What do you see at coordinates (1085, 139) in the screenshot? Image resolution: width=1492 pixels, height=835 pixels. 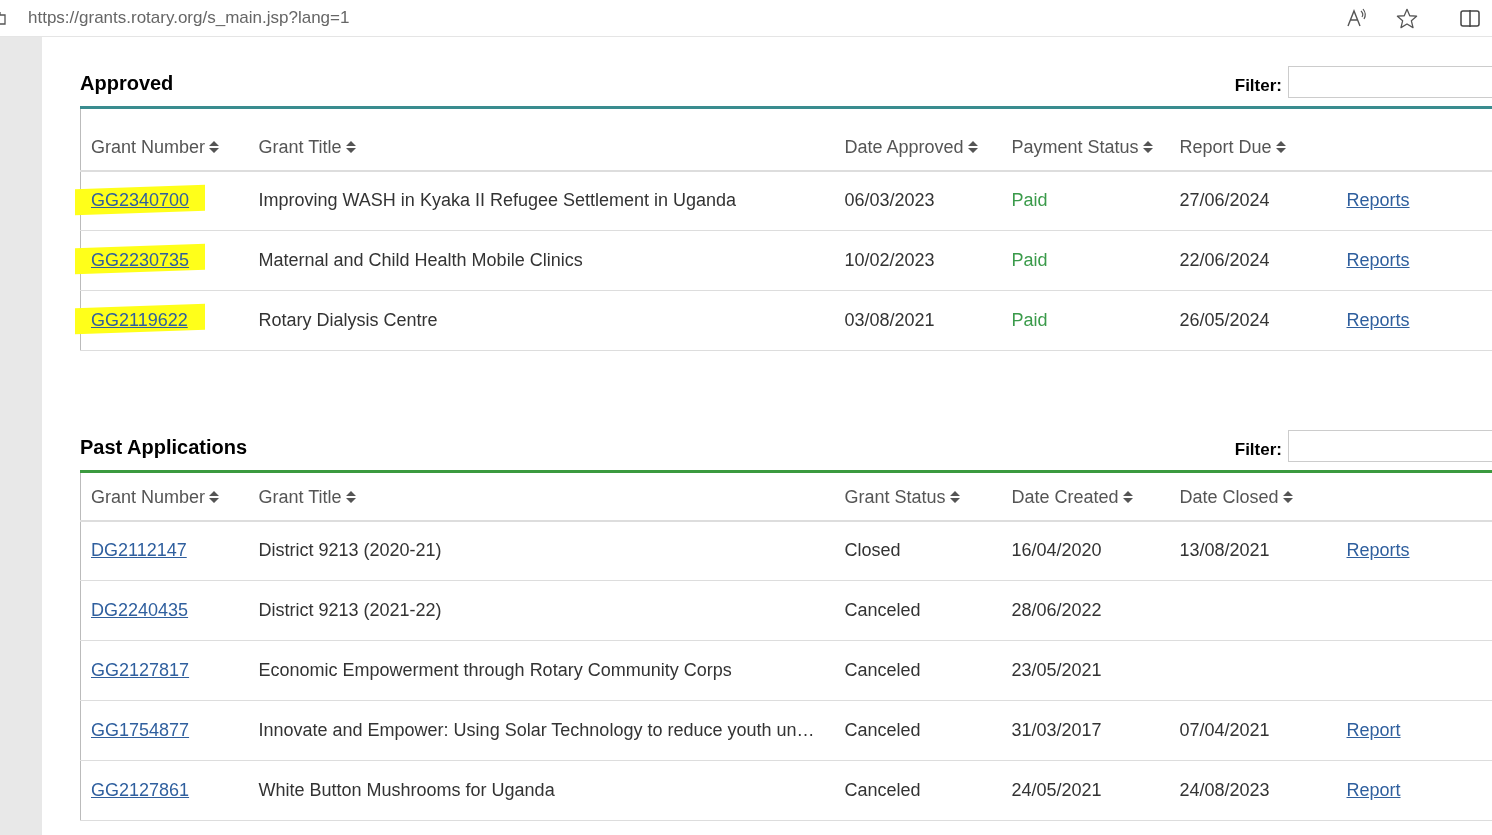 I see `column-header: Payment Status` at bounding box center [1085, 139].